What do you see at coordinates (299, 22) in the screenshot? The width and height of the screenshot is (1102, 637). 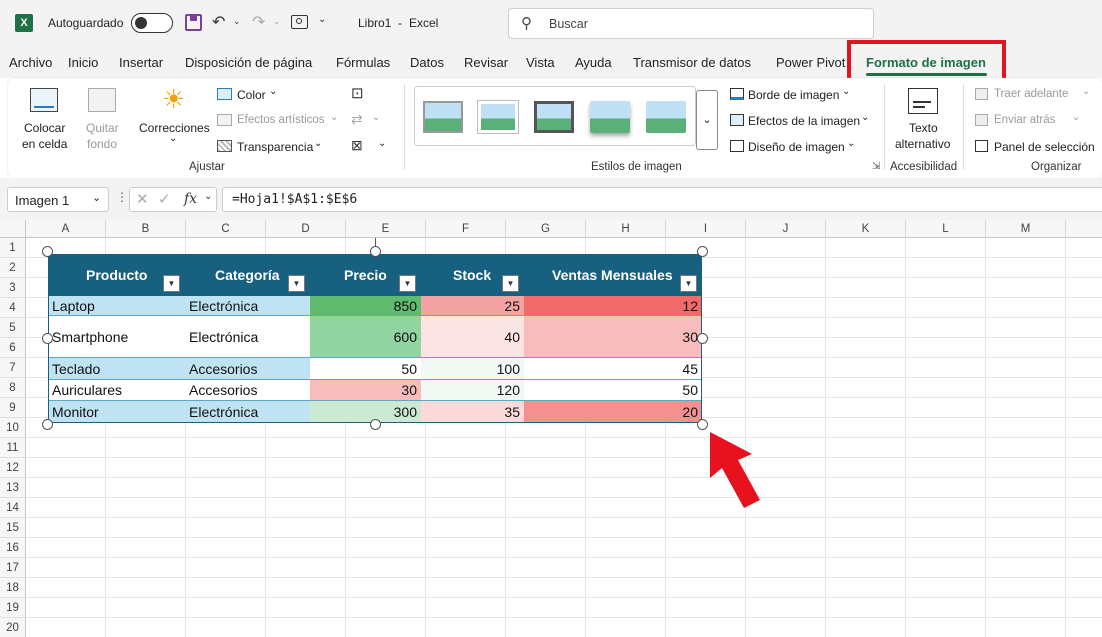 I see `camera-icon` at bounding box center [299, 22].